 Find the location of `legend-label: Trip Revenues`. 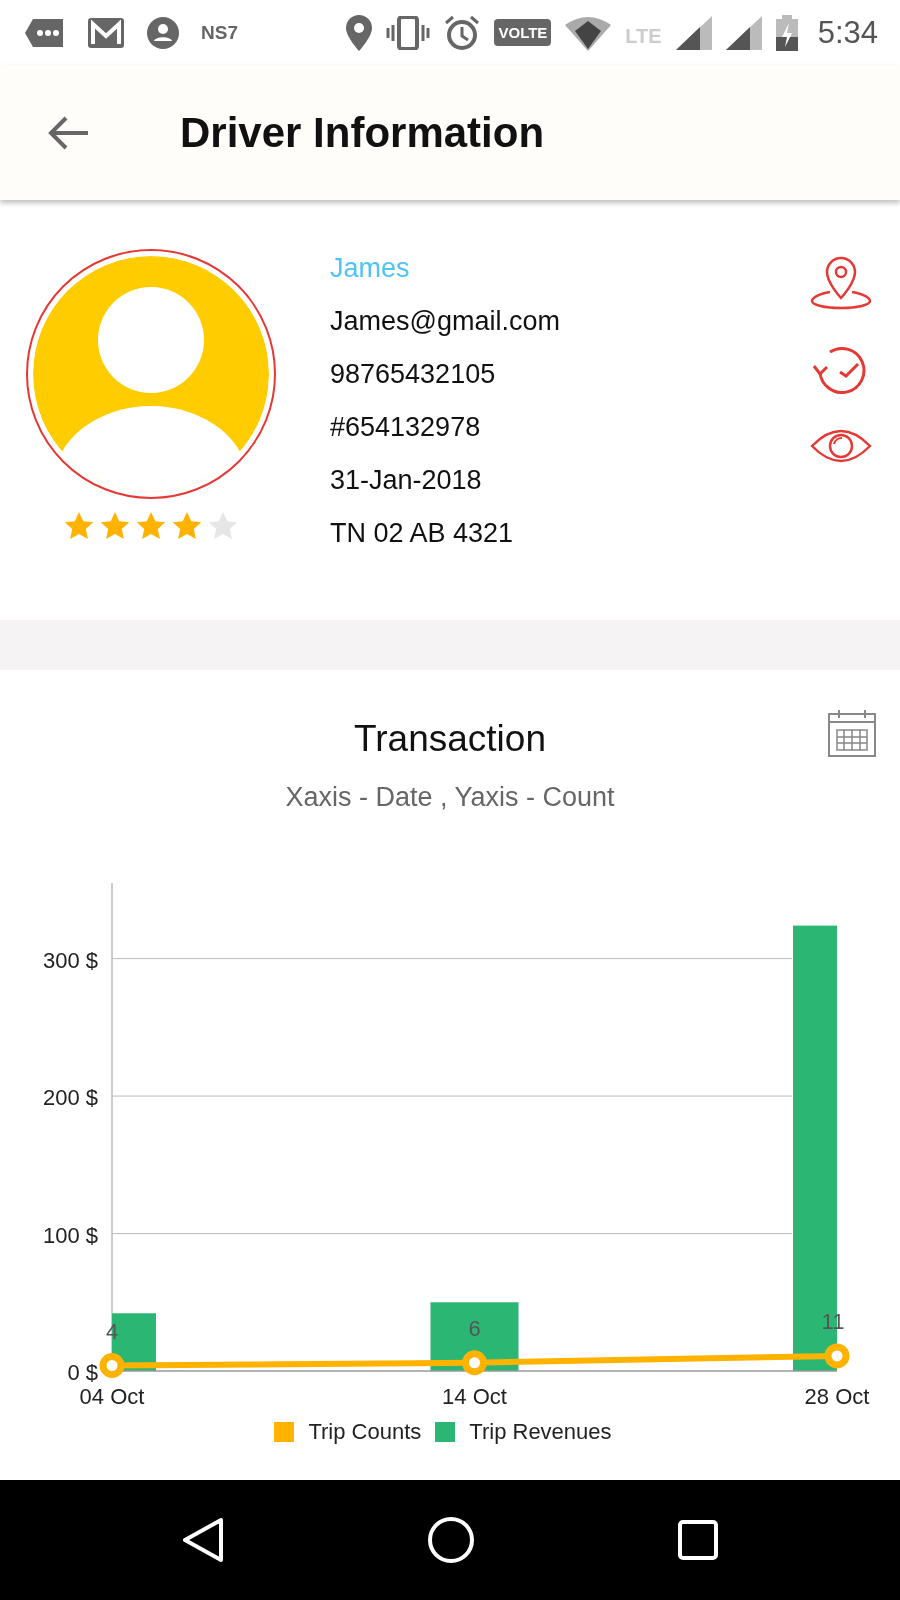

legend-label: Trip Revenues is located at coordinates (540, 1432).